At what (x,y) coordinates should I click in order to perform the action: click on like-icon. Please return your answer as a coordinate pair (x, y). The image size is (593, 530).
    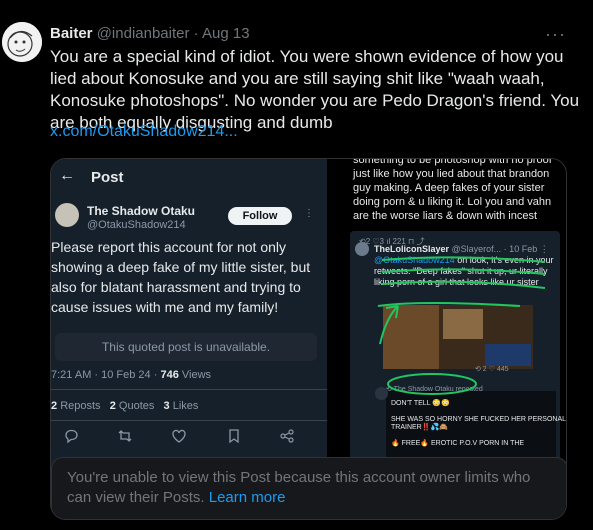
    Looking at the image, I should click on (179, 436).